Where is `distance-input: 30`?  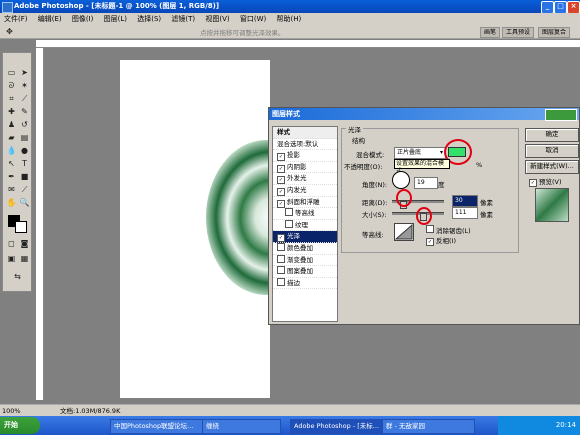 distance-input: 30 is located at coordinates (465, 201).